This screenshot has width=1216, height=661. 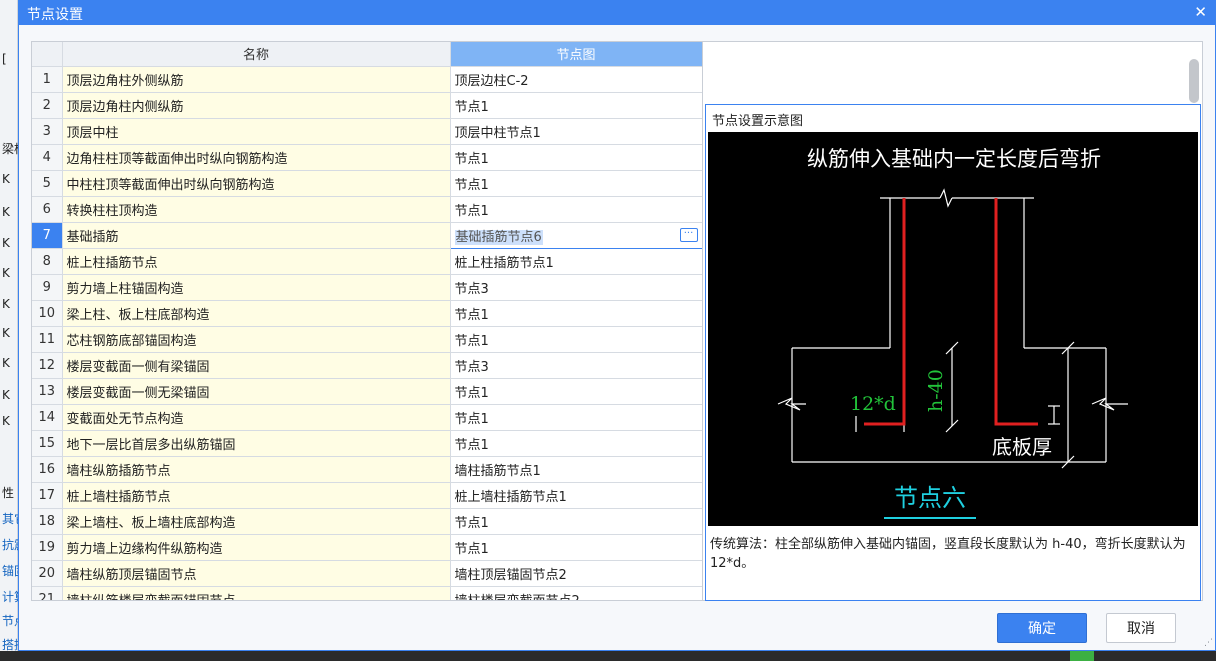 What do you see at coordinates (1200, 12) in the screenshot?
I see `close-icon: ✕` at bounding box center [1200, 12].